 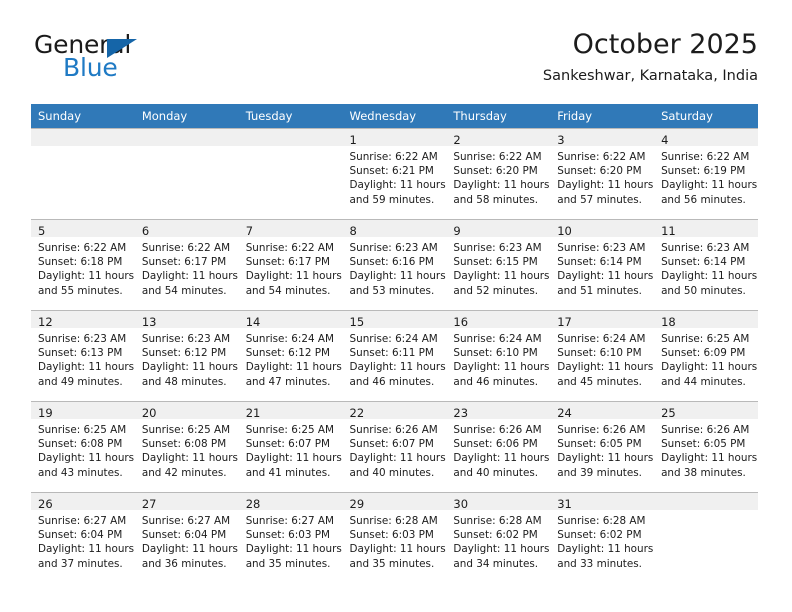 What do you see at coordinates (83, 411) in the screenshot?
I see `day-number-strip: 19` at bounding box center [83, 411].